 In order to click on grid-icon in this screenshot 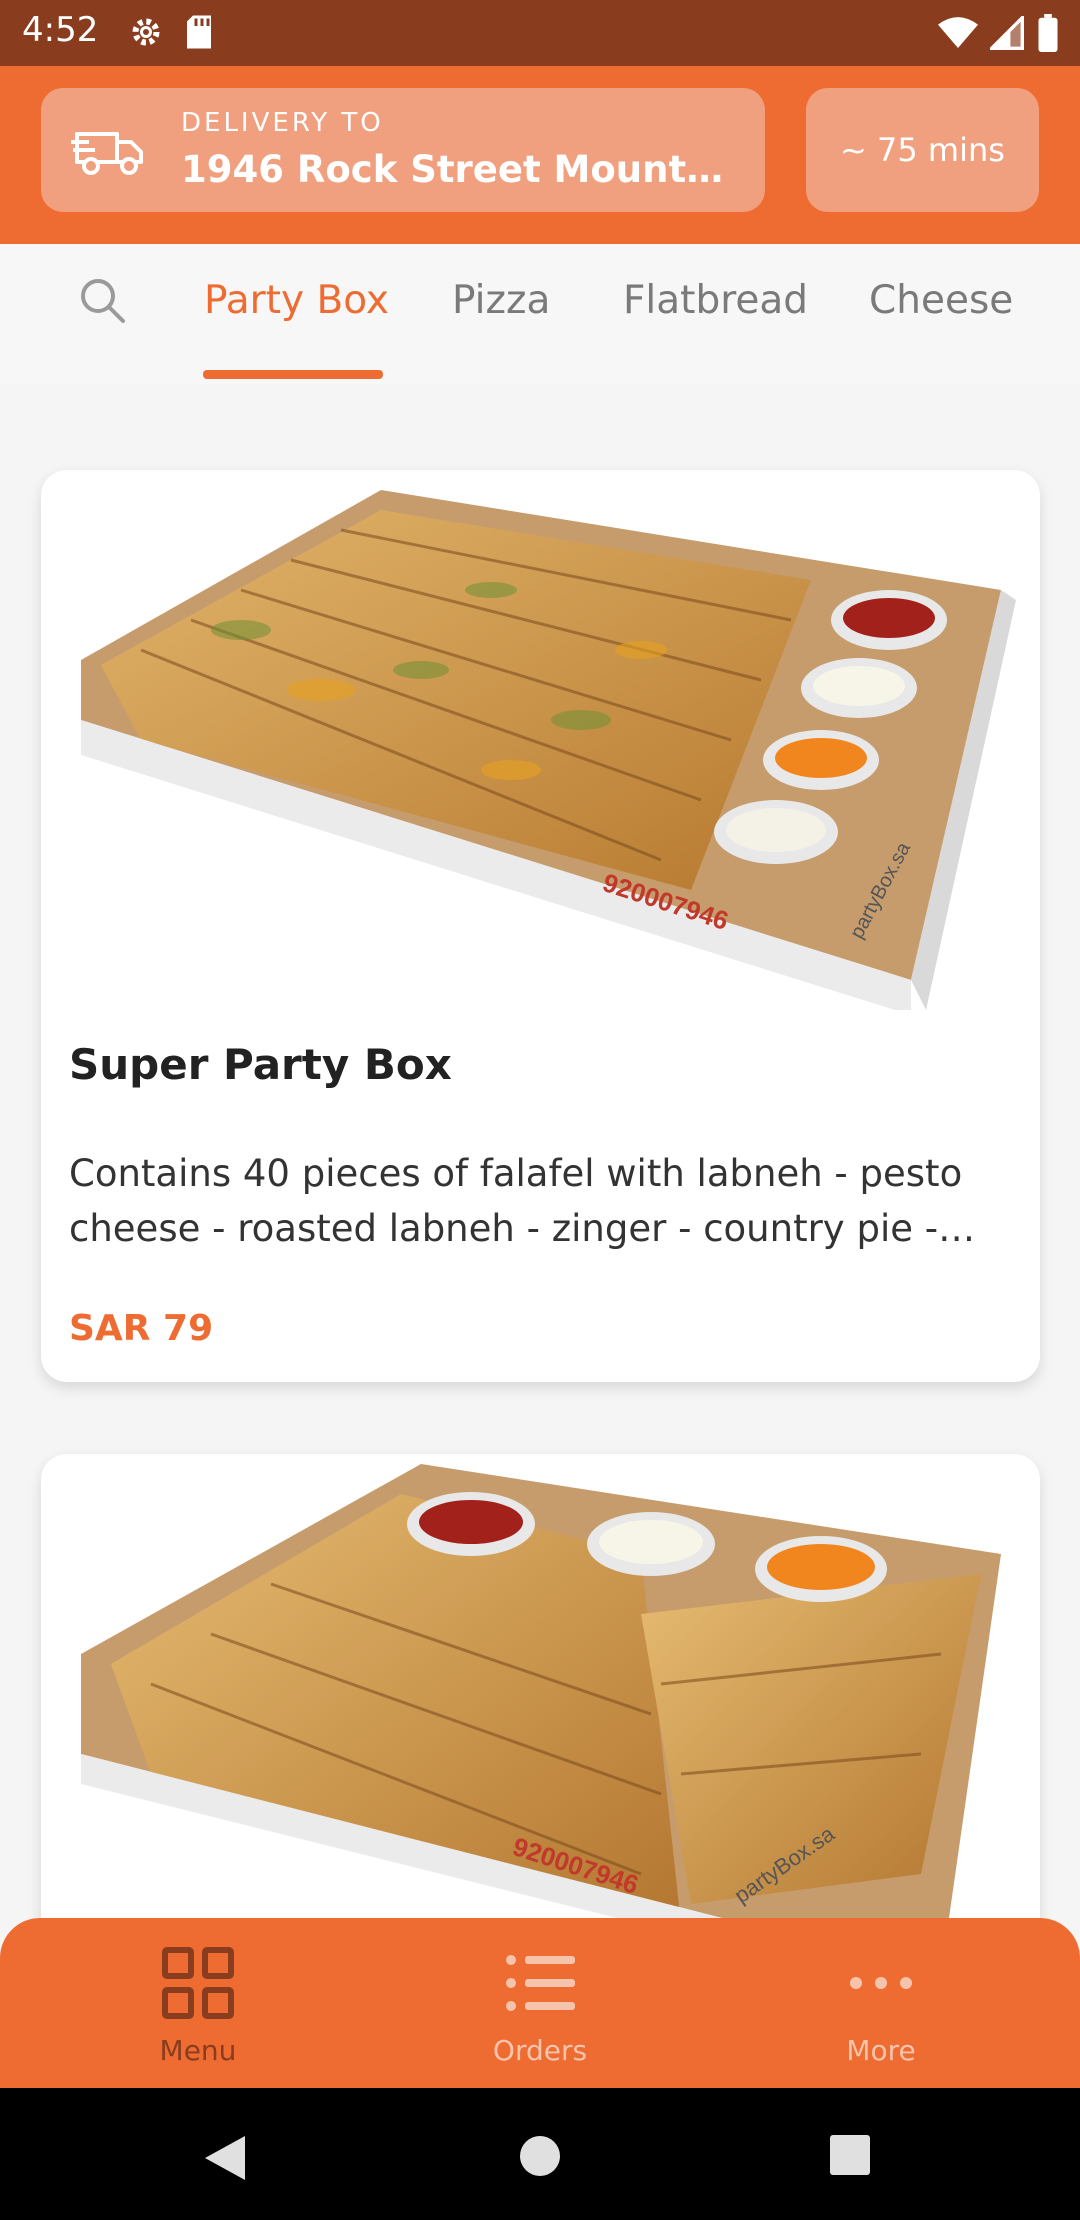, I will do `click(198, 1983)`.